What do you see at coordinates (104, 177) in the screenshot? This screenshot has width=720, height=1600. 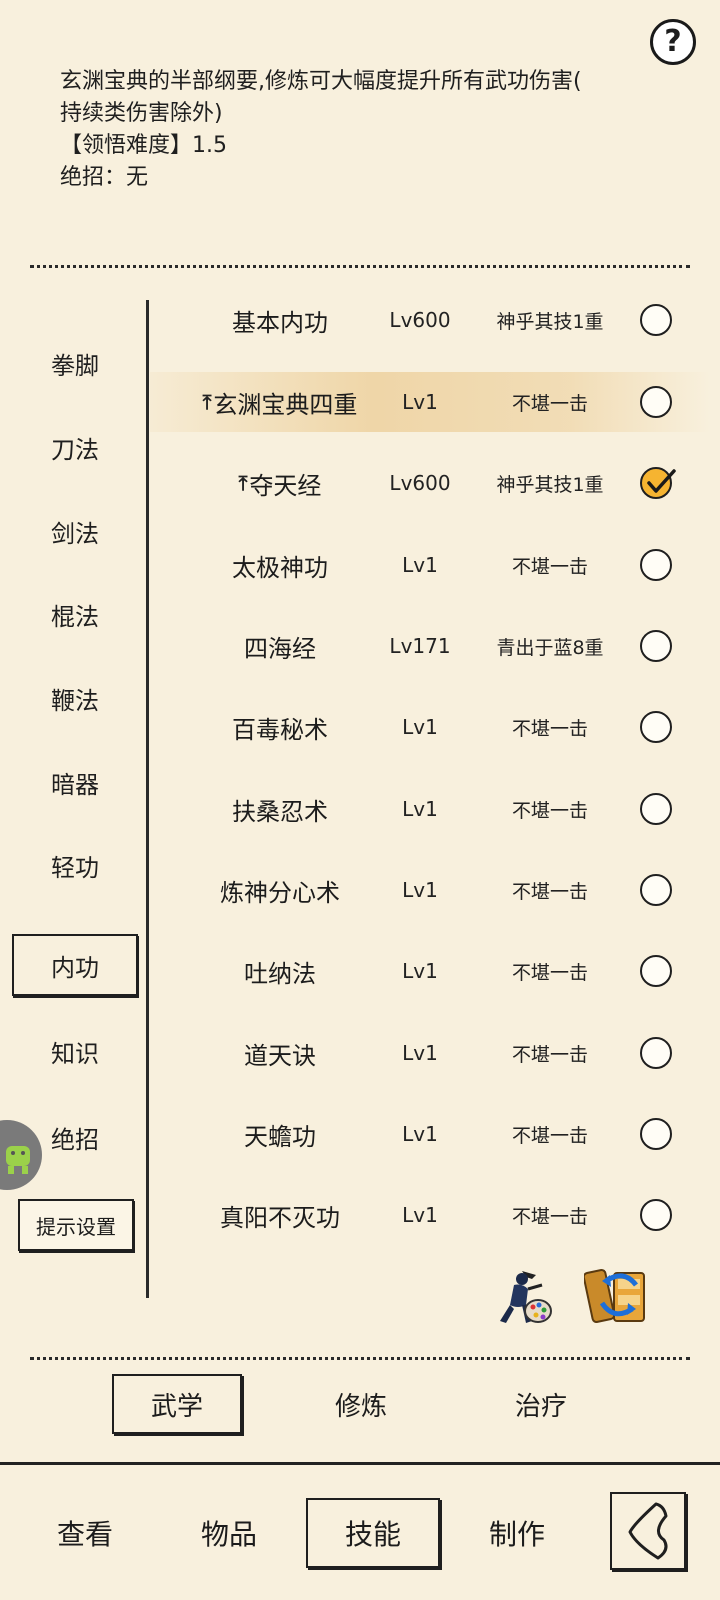 I see `ultimate-text: 绝招：无` at bounding box center [104, 177].